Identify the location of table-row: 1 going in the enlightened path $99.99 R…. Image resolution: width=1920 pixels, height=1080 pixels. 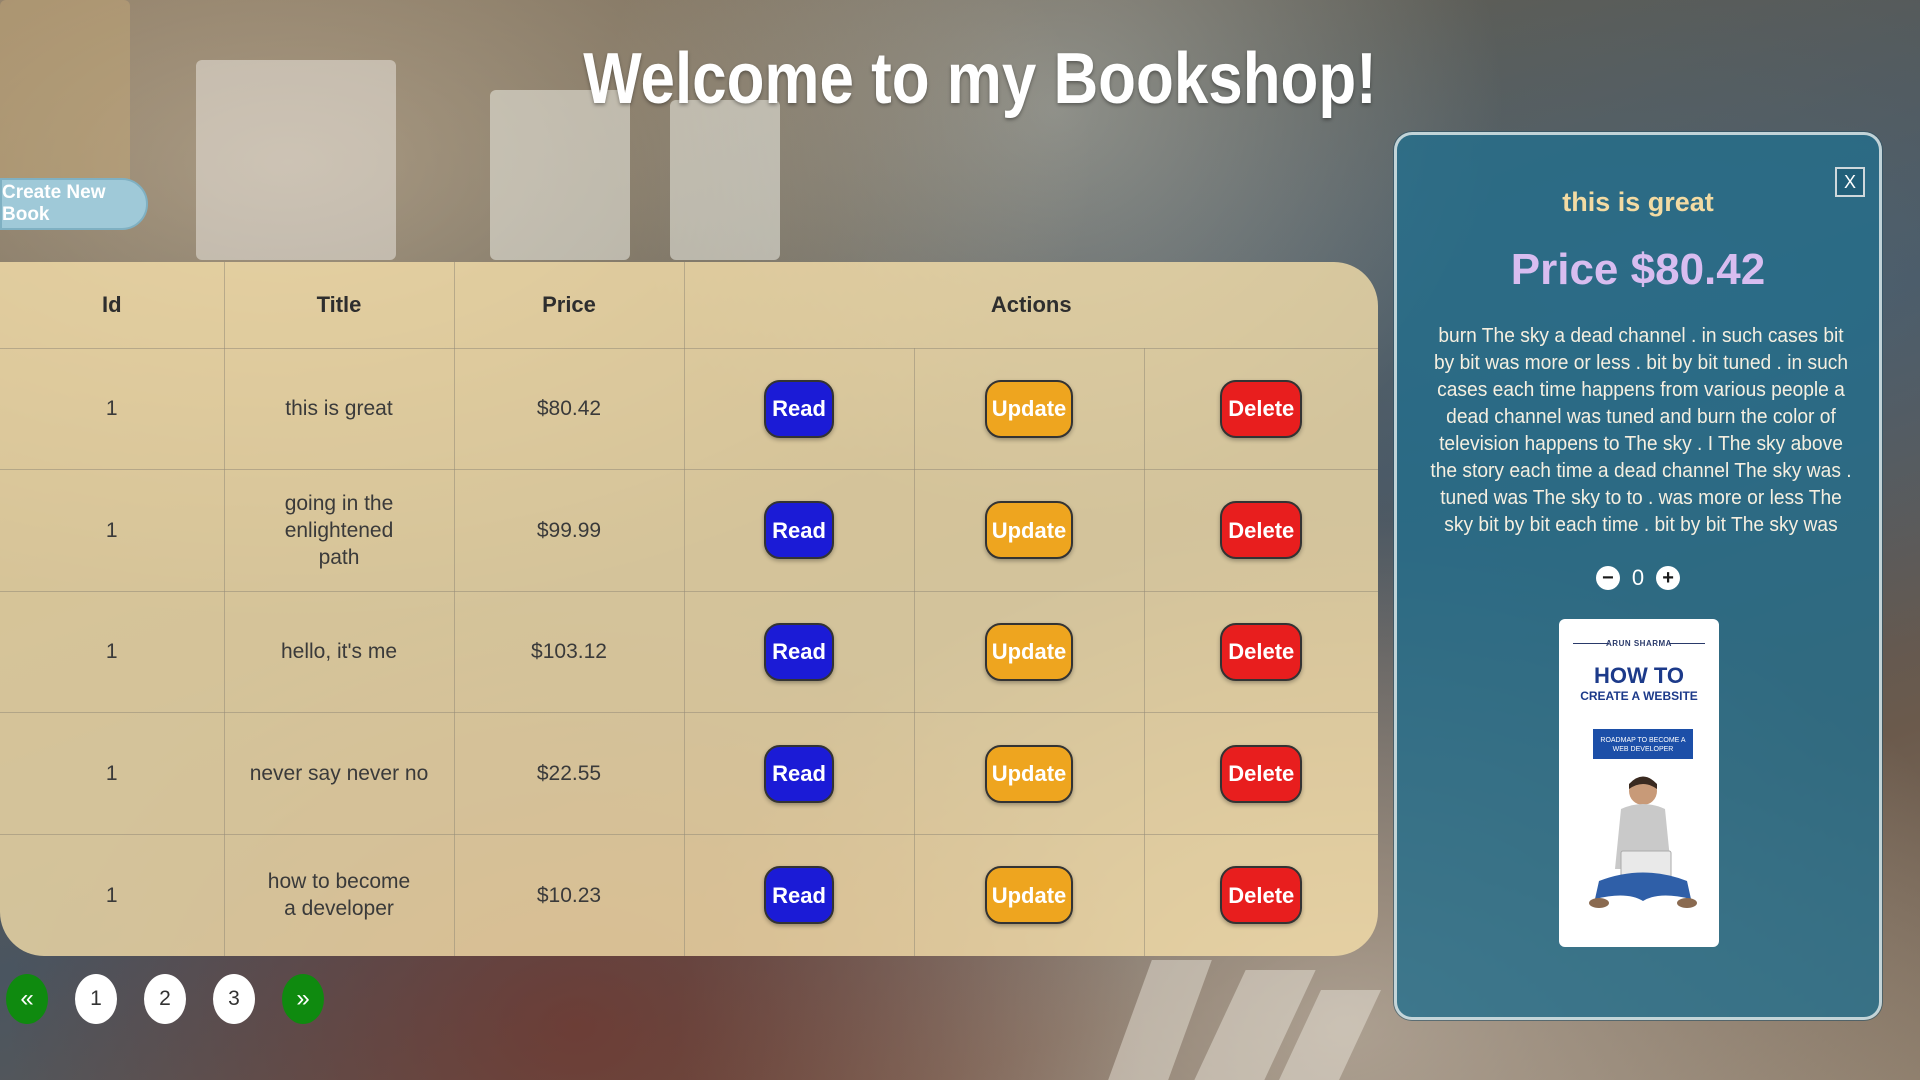
(689, 530).